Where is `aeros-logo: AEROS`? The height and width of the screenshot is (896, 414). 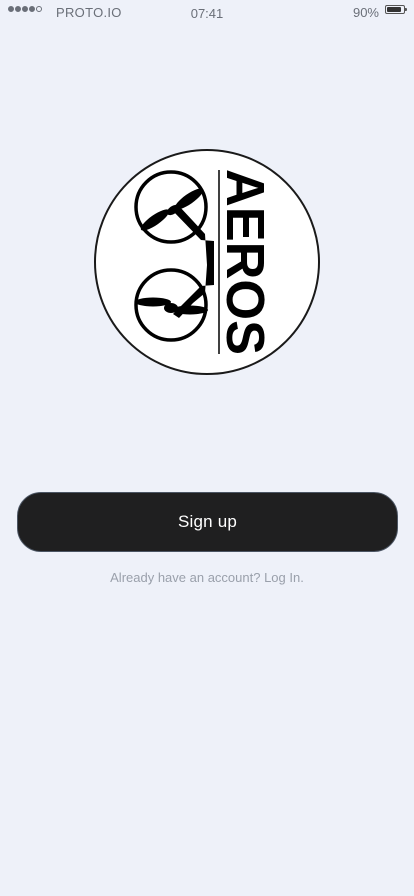 aeros-logo: AEROS is located at coordinates (207, 262).